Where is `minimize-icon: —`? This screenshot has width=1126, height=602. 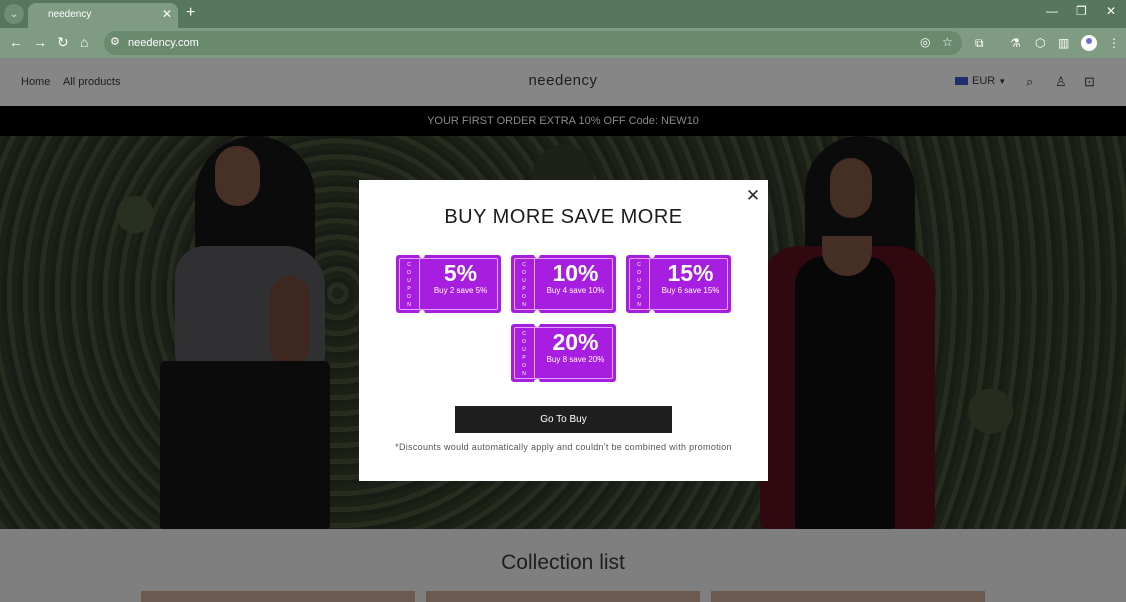
minimize-icon: — is located at coordinates (1052, 11).